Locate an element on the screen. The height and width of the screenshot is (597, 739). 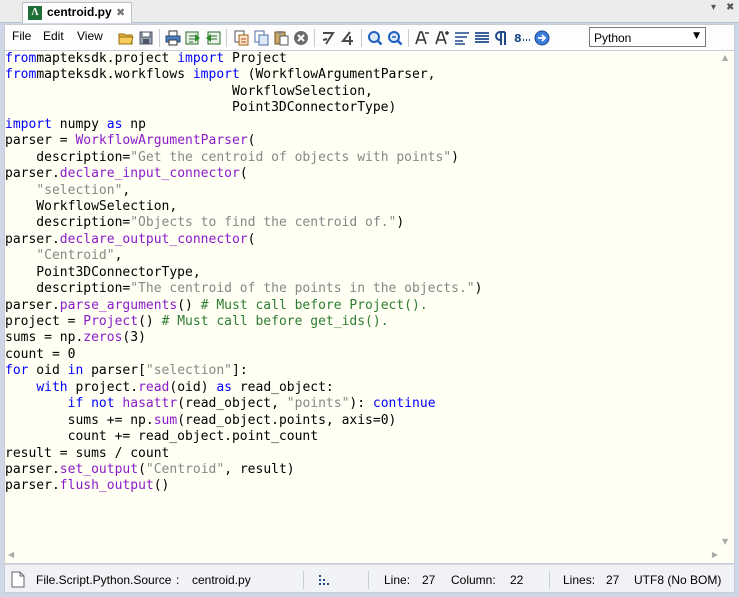
import-icon is located at coordinates (212, 37).